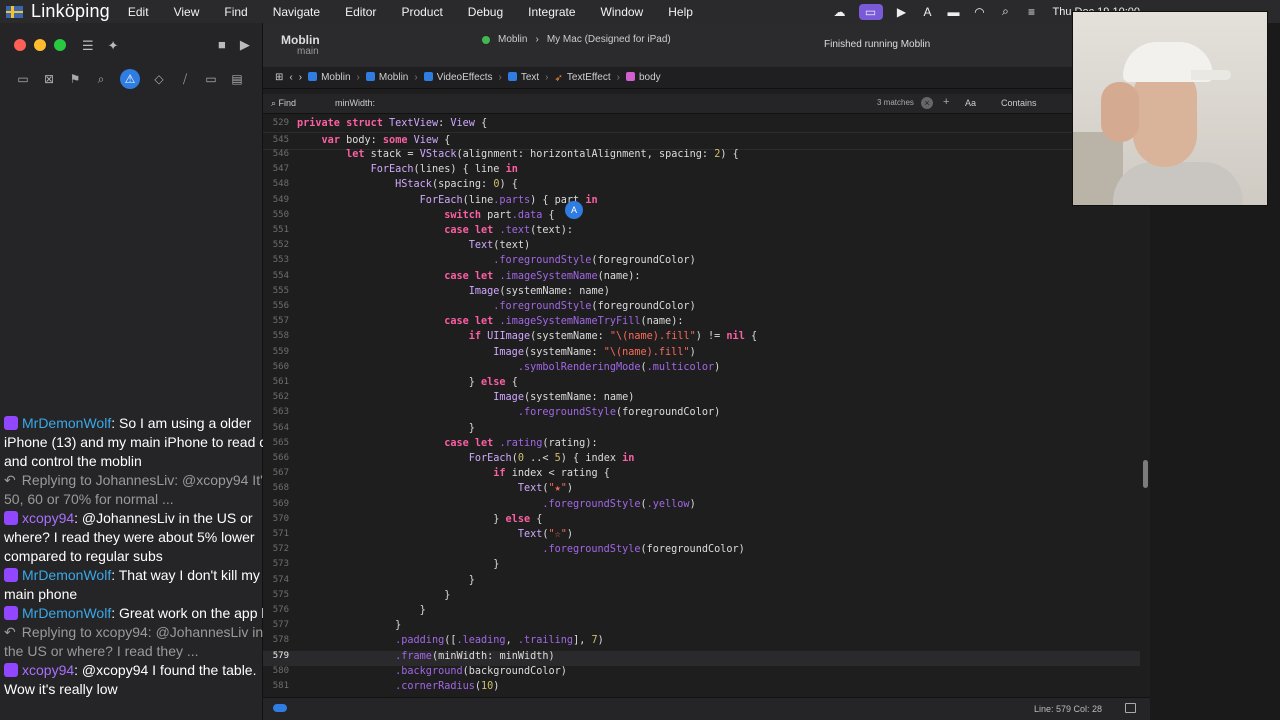 This screenshot has height=720, width=1280. I want to click on code-line: 560 .symbolRenderingMode(.multicolor), so click(701, 369).